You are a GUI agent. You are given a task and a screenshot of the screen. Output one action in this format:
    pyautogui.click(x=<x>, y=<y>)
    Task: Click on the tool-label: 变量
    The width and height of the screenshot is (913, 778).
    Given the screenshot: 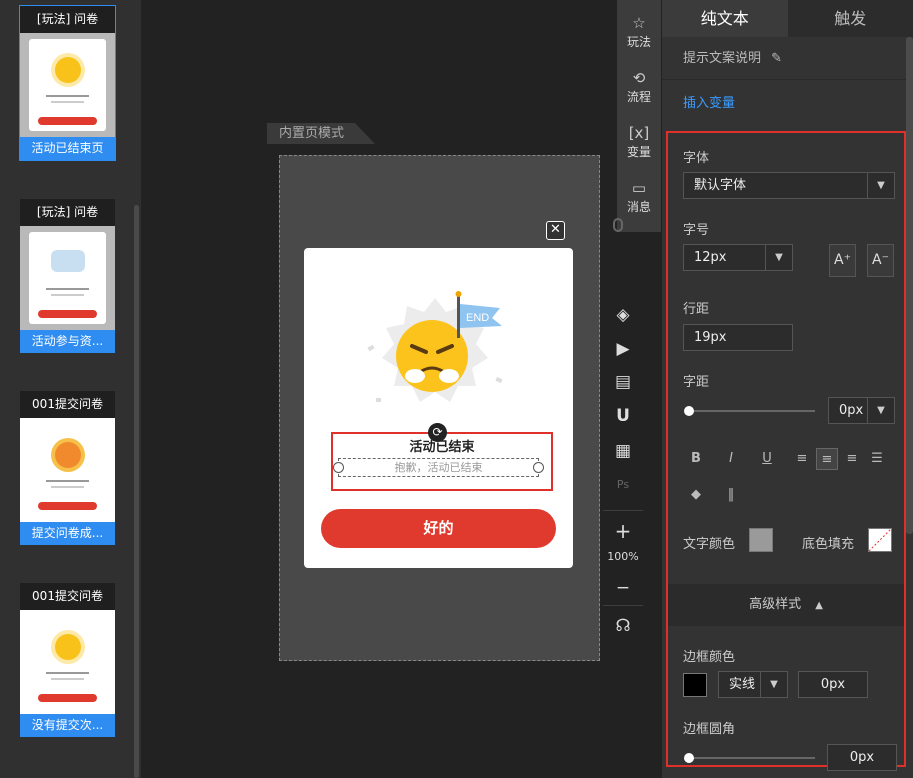 What is the action you would take?
    pyautogui.click(x=638, y=152)
    